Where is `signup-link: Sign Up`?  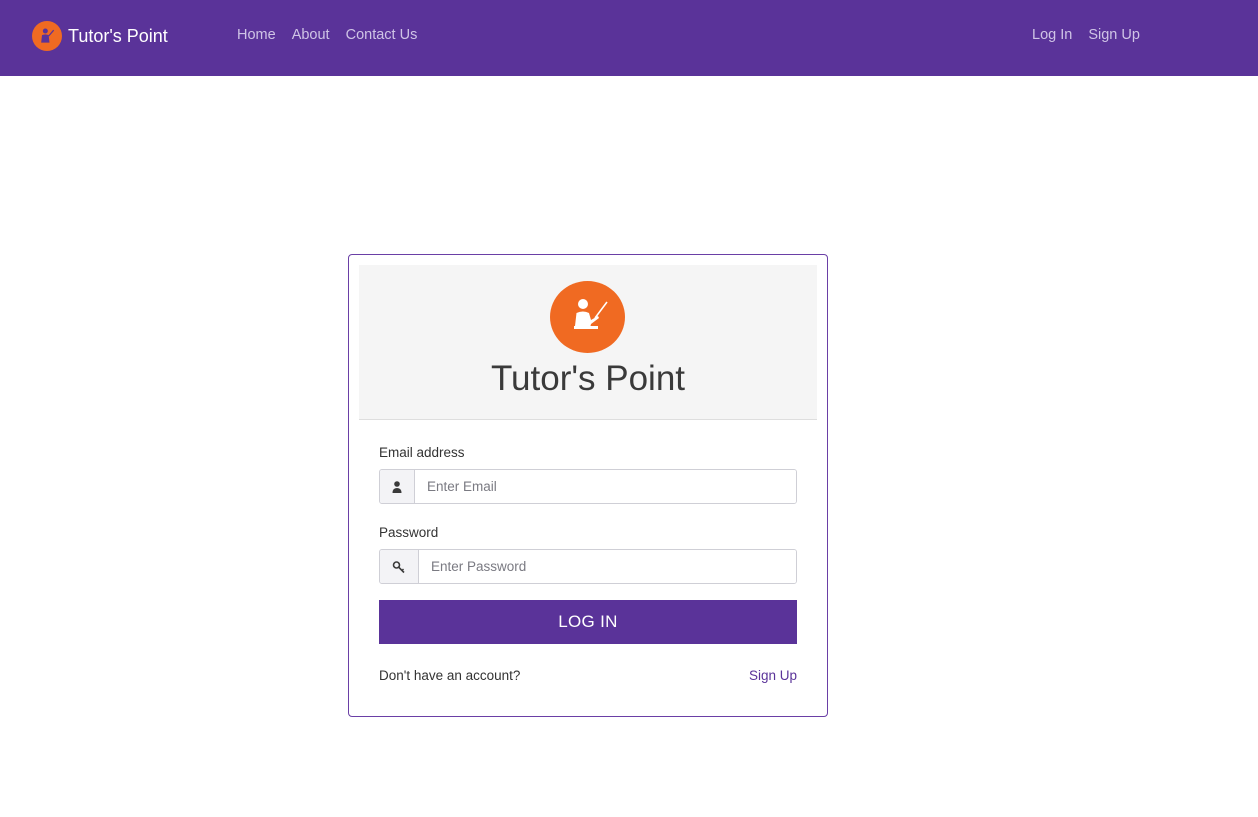
signup-link: Sign Up is located at coordinates (773, 675).